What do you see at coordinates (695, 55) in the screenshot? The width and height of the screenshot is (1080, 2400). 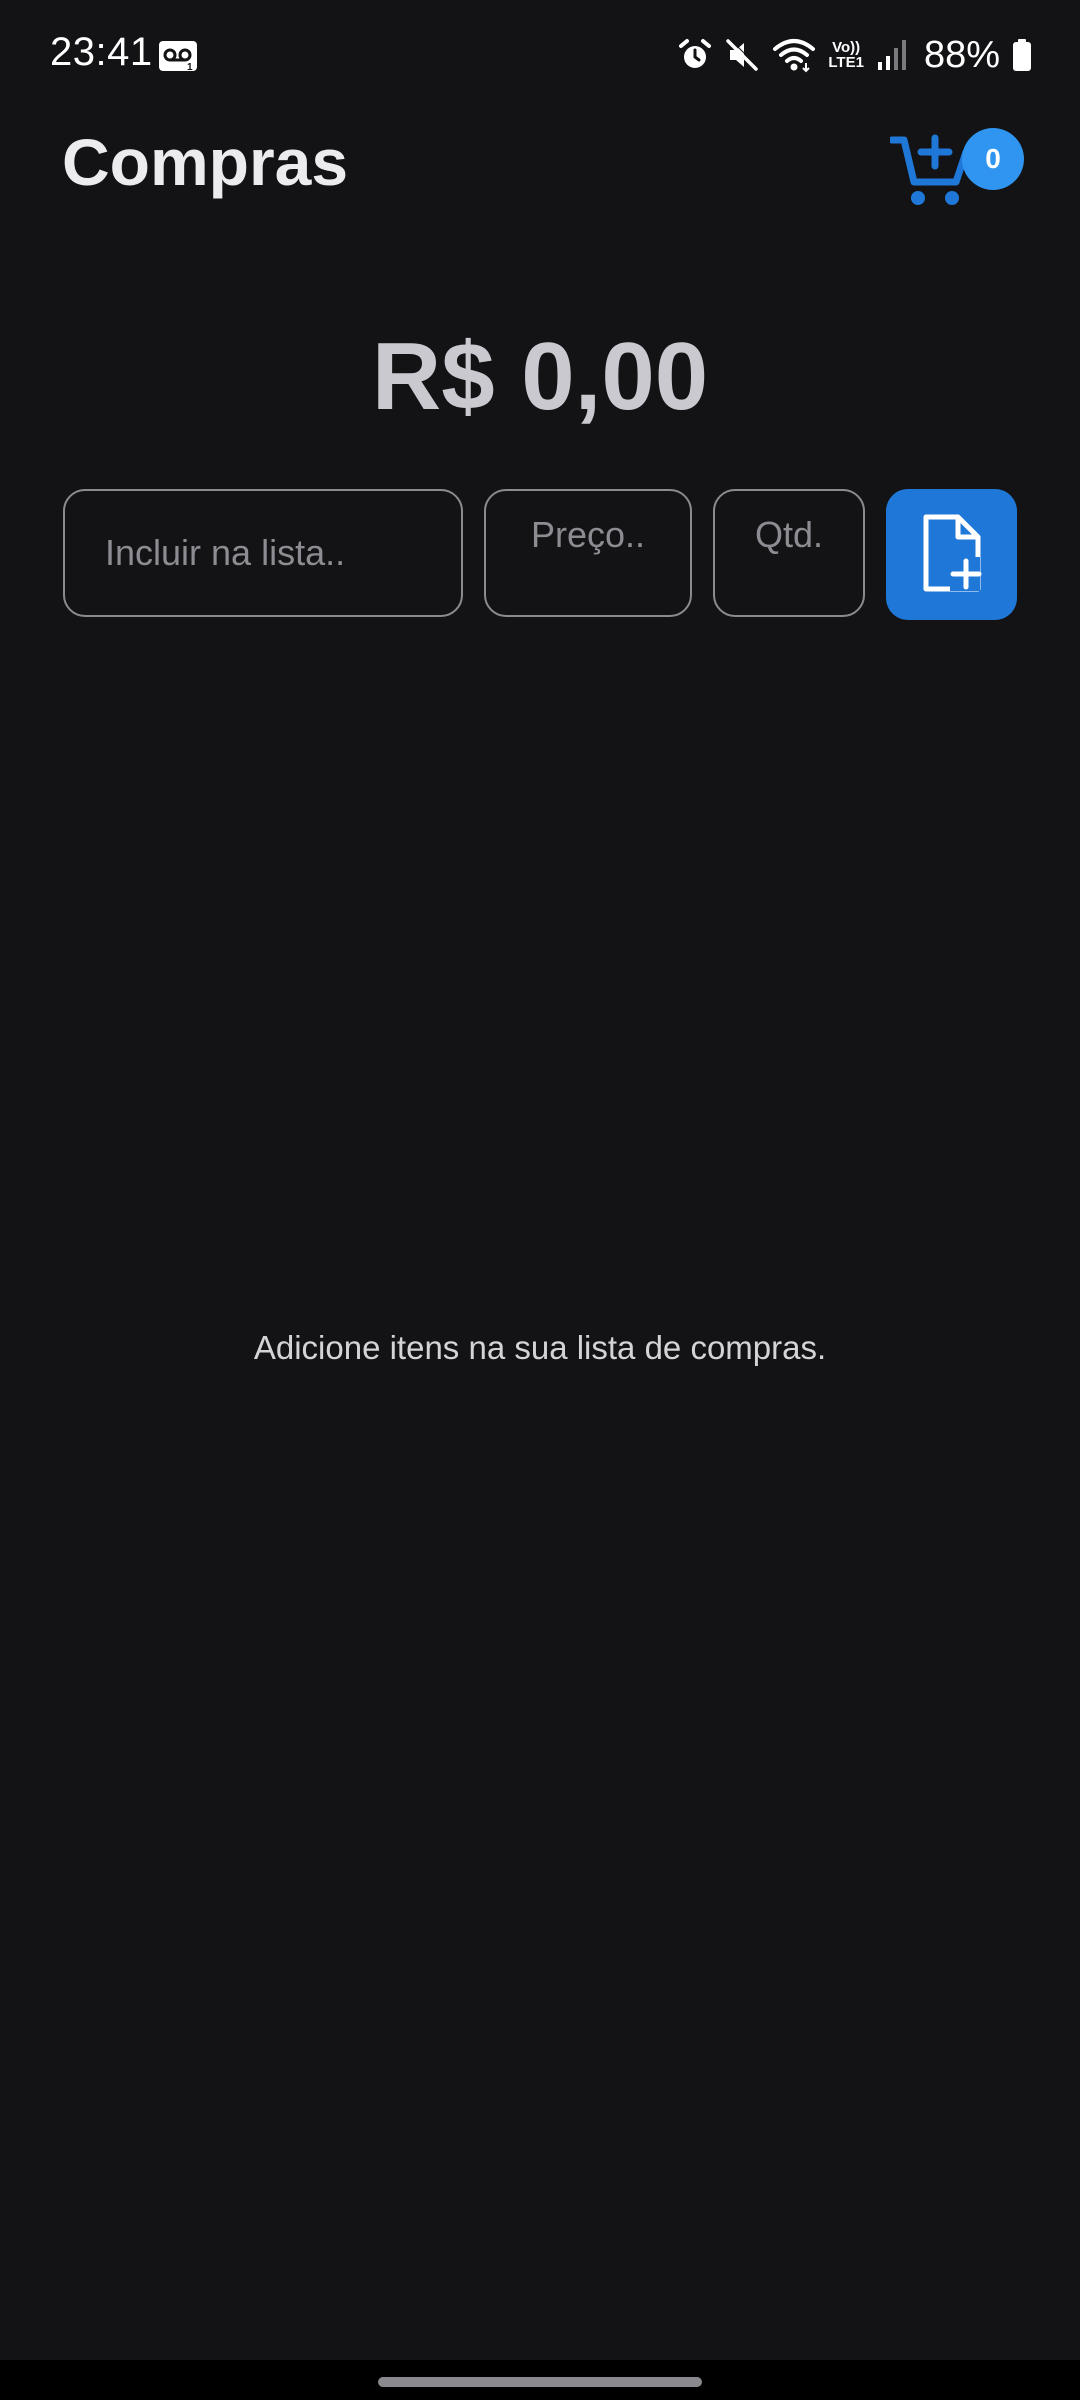 I see `alarm-icon` at bounding box center [695, 55].